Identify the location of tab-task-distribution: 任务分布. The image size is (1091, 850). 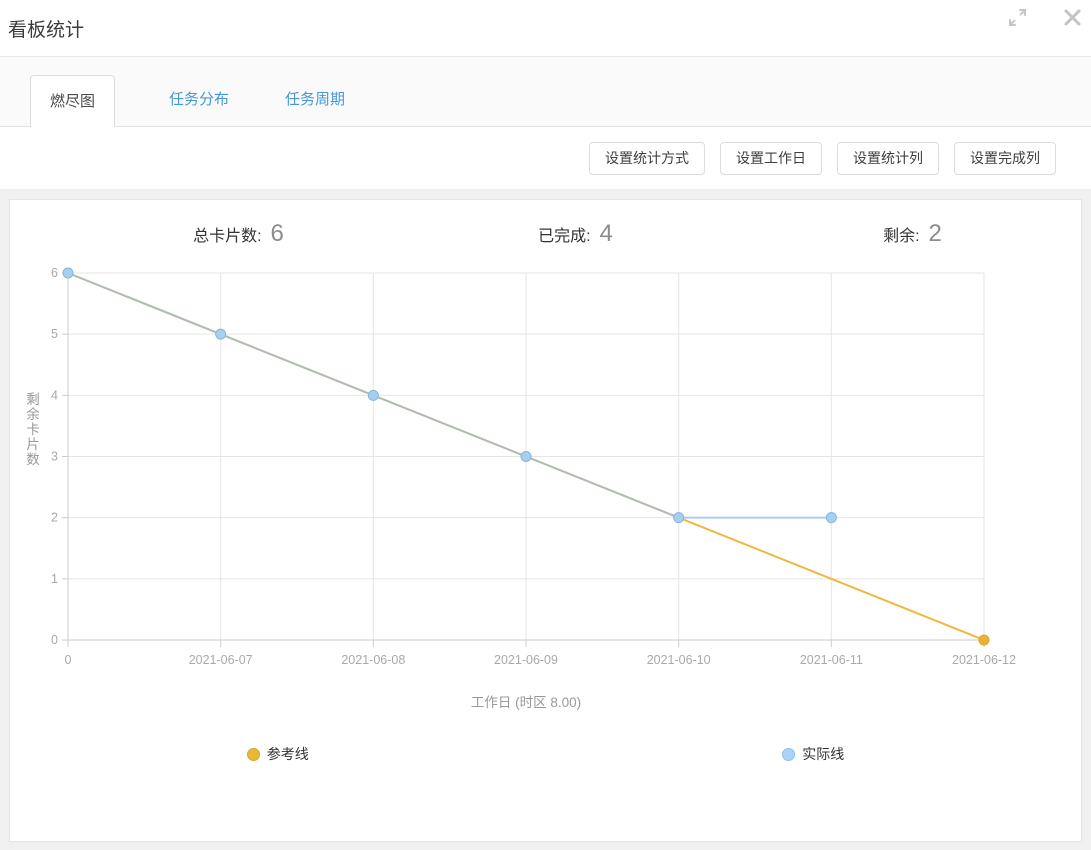
(199, 100).